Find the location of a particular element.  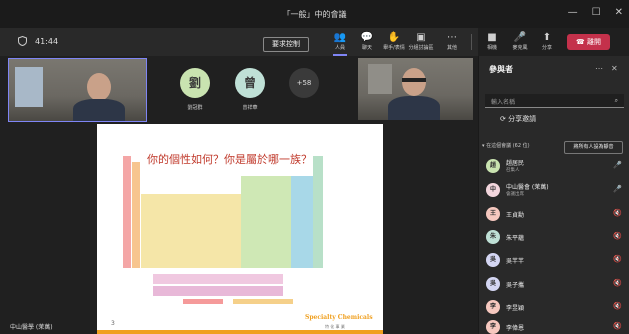

slide-title: 你的個性如何？你是屬於哪一族？ is located at coordinates (229, 159).